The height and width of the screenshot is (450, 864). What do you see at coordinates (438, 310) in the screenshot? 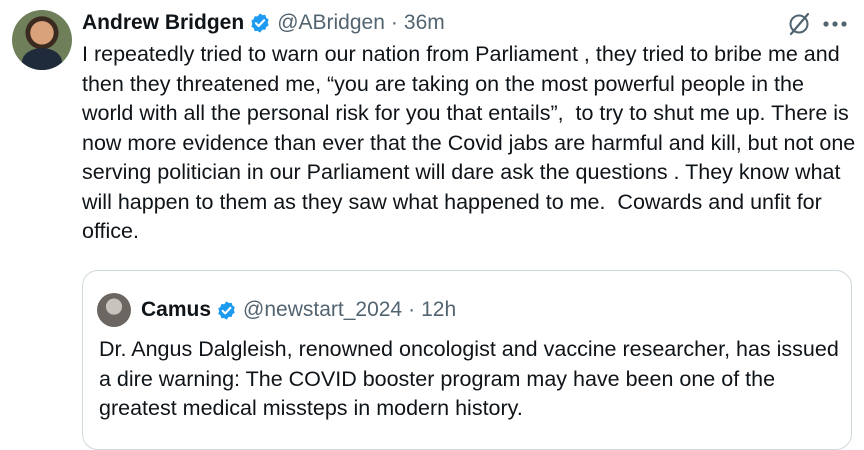
I see `quote-timestamp: 12h` at bounding box center [438, 310].